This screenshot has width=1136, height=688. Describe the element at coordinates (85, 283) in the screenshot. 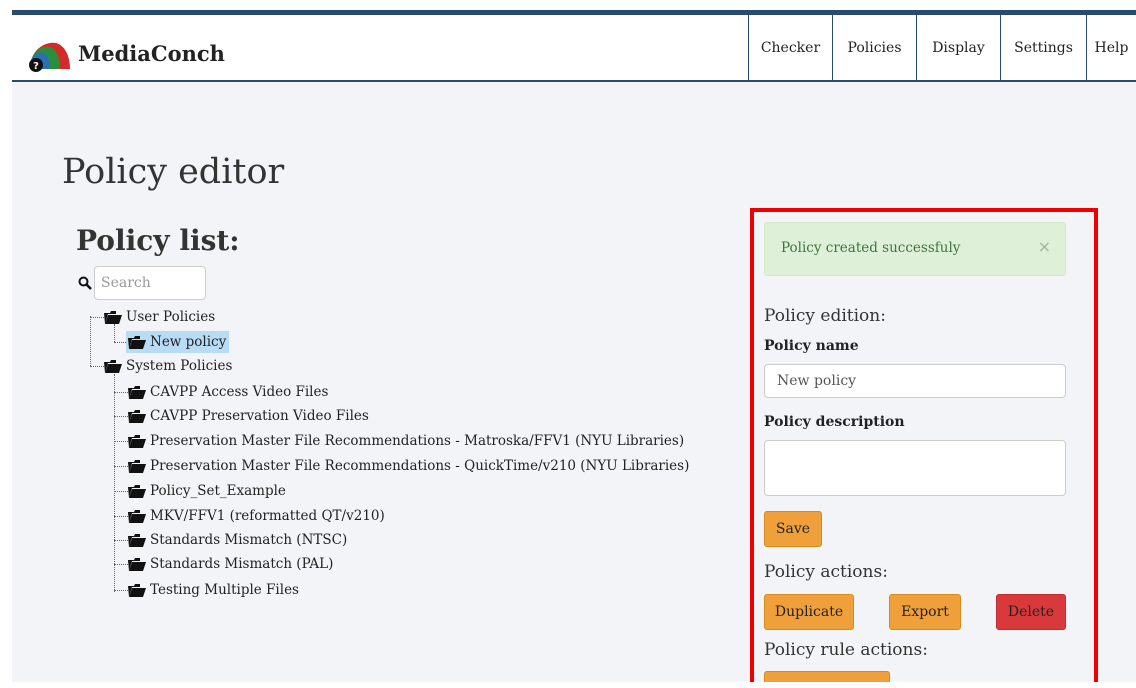

I see `search-icon` at that location.